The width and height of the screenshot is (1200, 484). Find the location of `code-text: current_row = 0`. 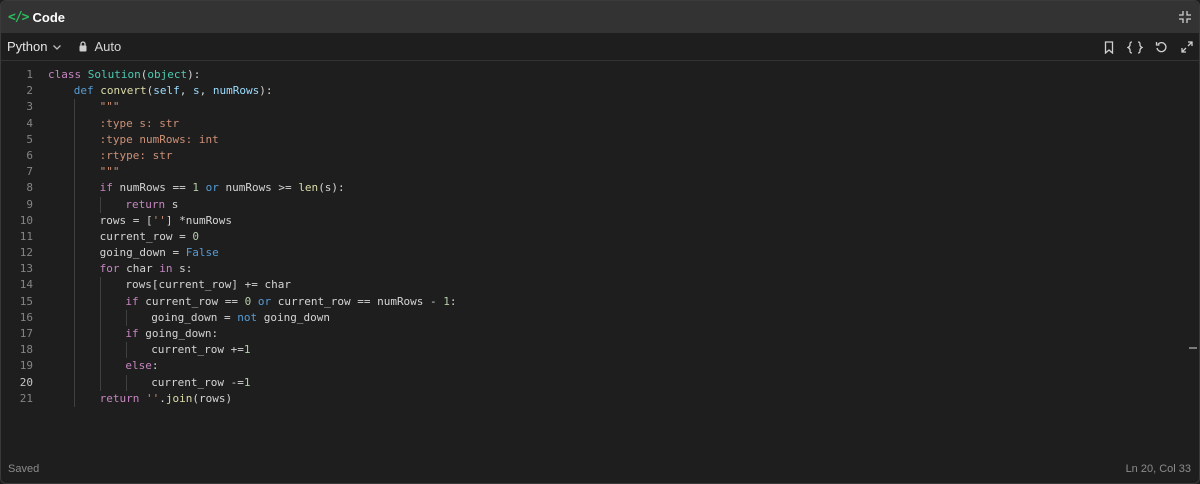

code-text: current_row = 0 is located at coordinates (149, 237).